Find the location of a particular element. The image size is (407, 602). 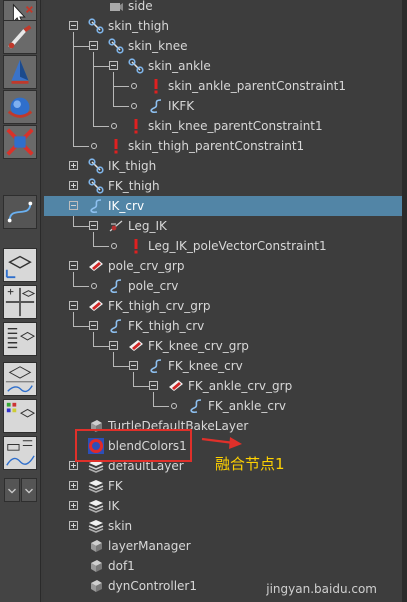

annotation-highlight-box is located at coordinates (133, 445).